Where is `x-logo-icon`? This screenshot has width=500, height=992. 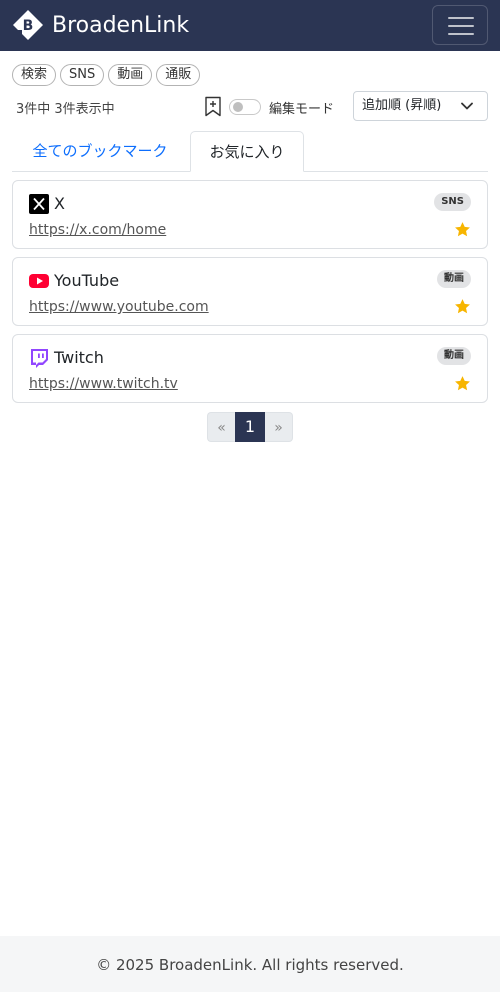
x-logo-icon is located at coordinates (39, 204).